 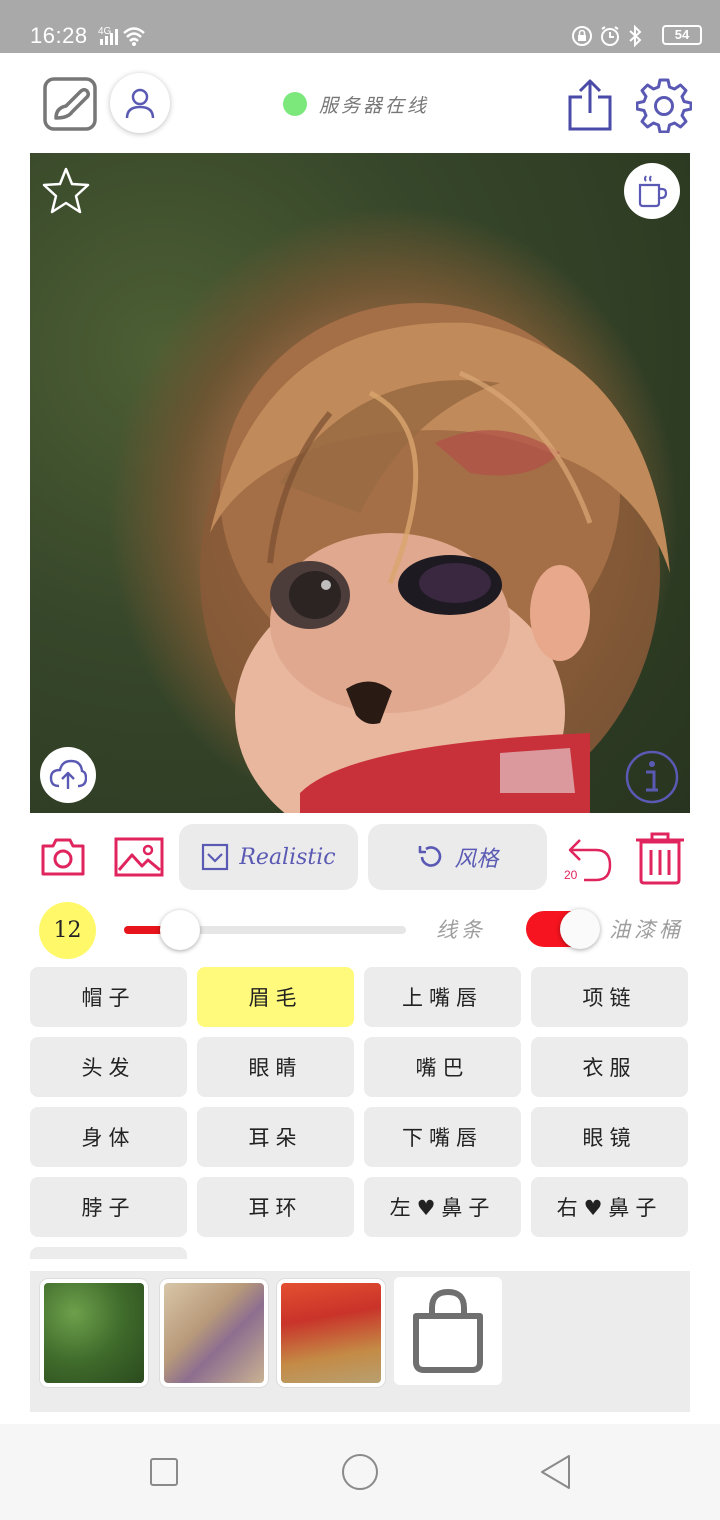 I want to click on delete-button, so click(x=660, y=858).